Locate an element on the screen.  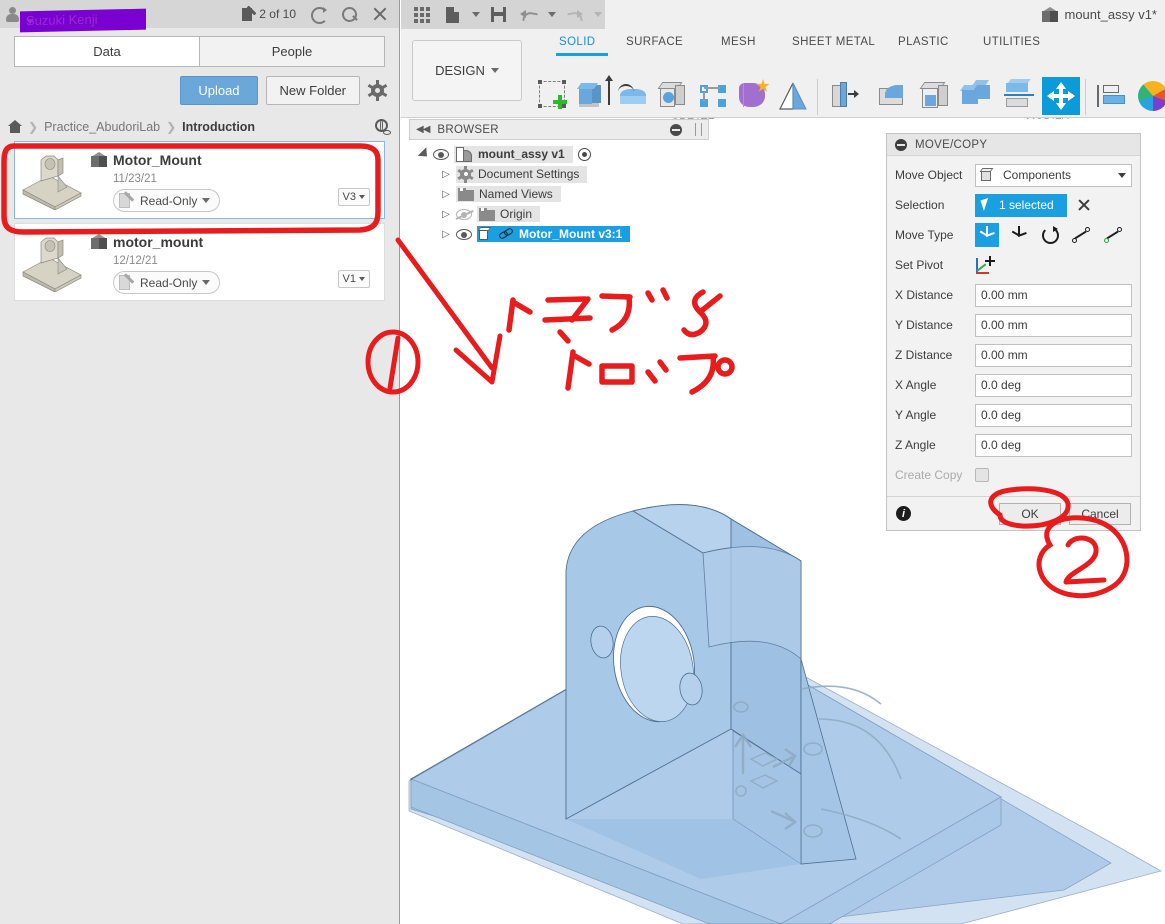
align-icon is located at coordinates (1111, 96).